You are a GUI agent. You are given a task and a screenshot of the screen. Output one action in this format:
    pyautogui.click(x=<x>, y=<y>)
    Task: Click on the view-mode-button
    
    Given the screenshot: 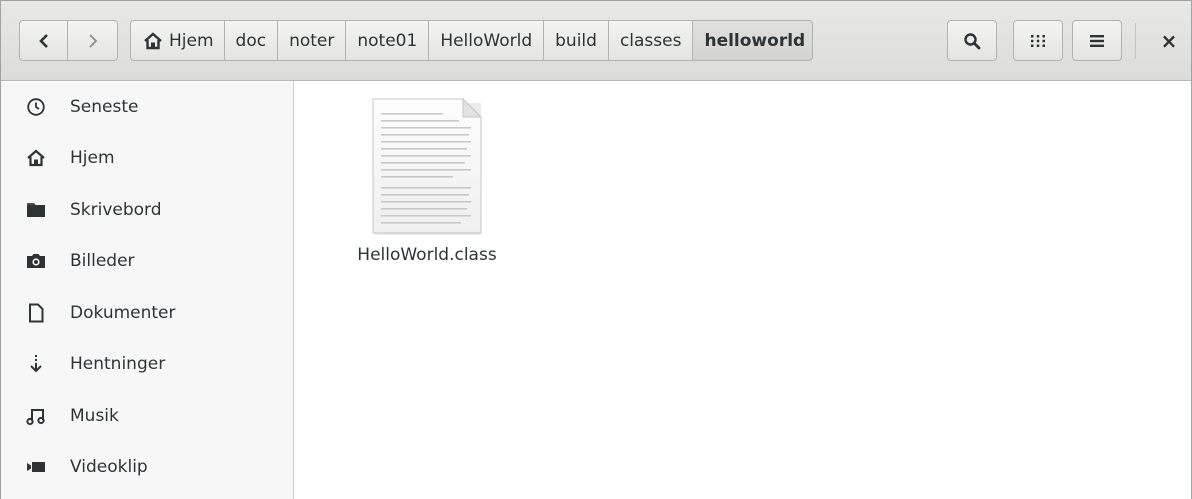 What is the action you would take?
    pyautogui.click(x=1038, y=40)
    